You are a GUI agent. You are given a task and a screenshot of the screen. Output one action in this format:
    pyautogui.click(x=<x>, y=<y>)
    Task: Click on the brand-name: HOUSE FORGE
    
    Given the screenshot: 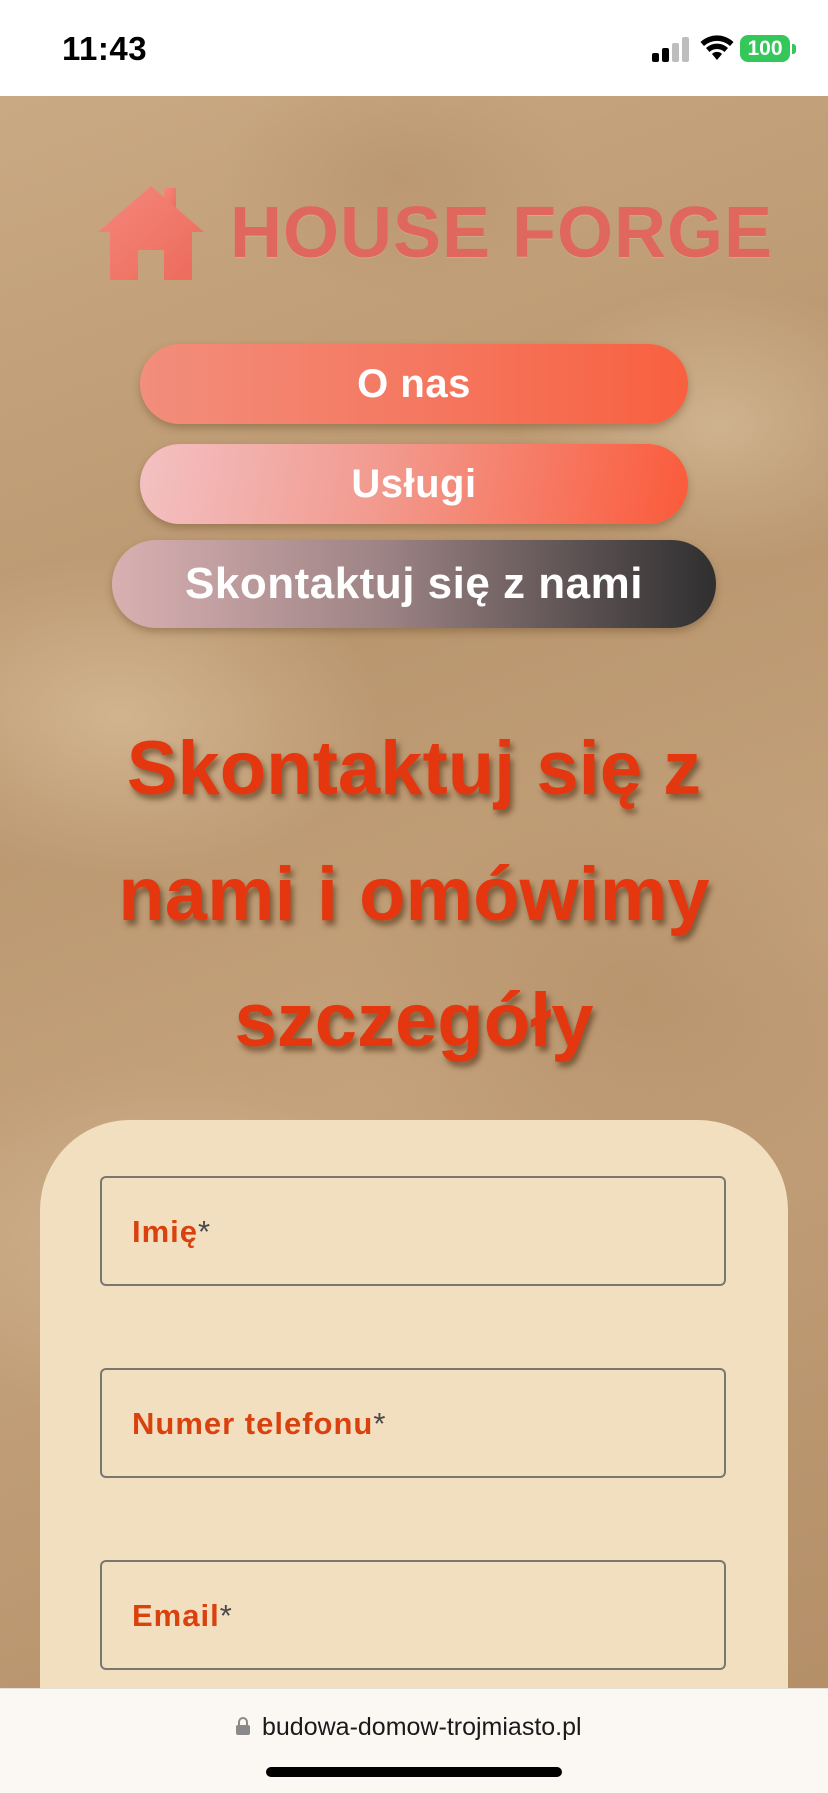 What is the action you would take?
    pyautogui.click(x=502, y=233)
    